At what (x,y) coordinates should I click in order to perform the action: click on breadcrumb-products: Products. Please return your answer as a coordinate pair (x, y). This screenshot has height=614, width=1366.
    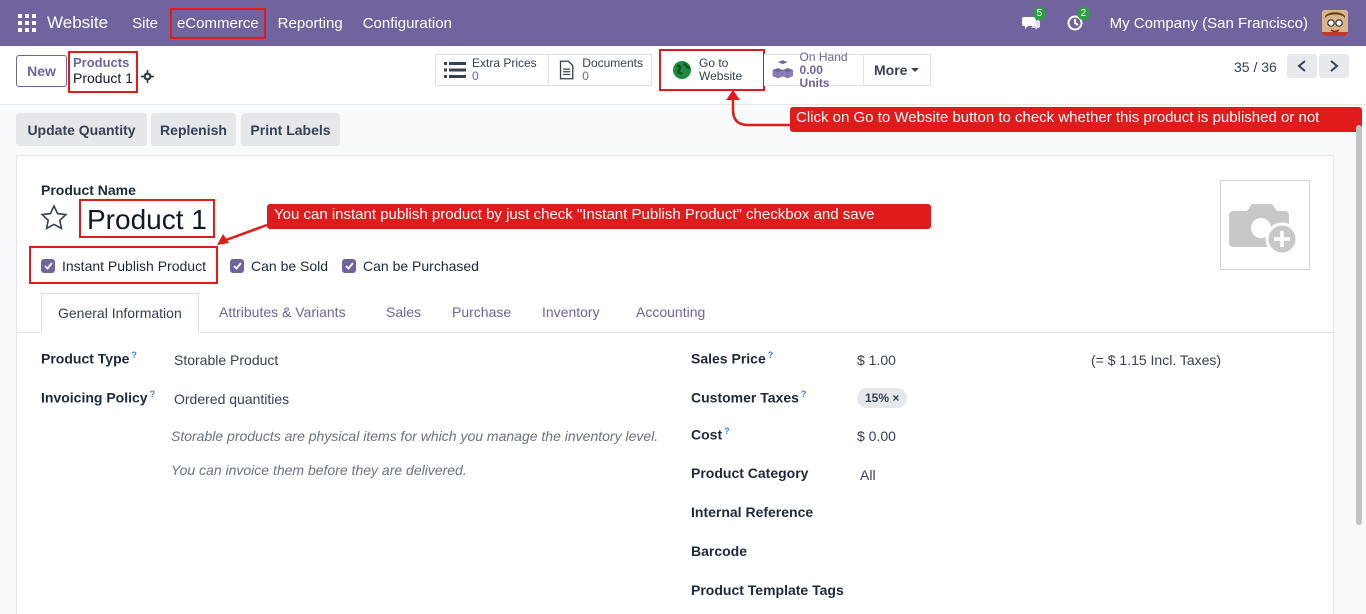
    Looking at the image, I should click on (103, 62).